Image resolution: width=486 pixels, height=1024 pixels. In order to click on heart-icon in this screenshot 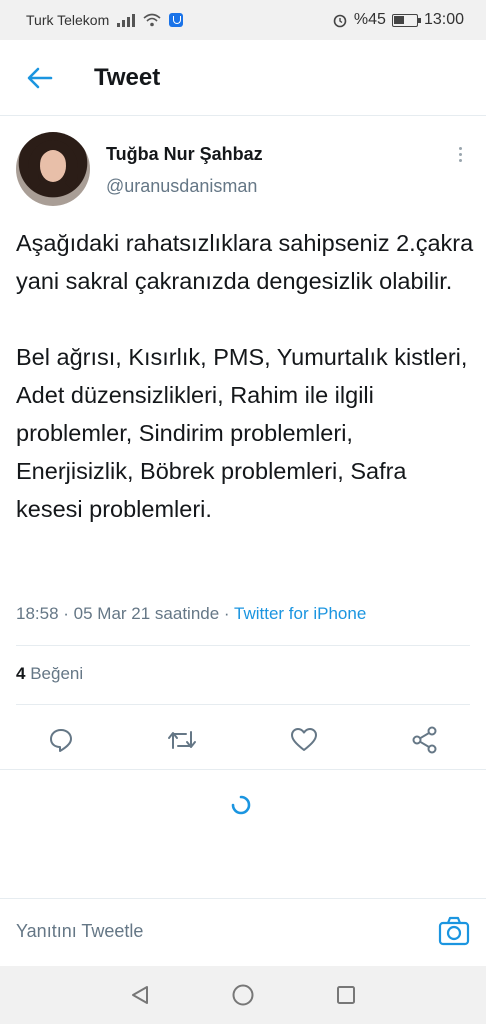, I will do `click(304, 739)`.